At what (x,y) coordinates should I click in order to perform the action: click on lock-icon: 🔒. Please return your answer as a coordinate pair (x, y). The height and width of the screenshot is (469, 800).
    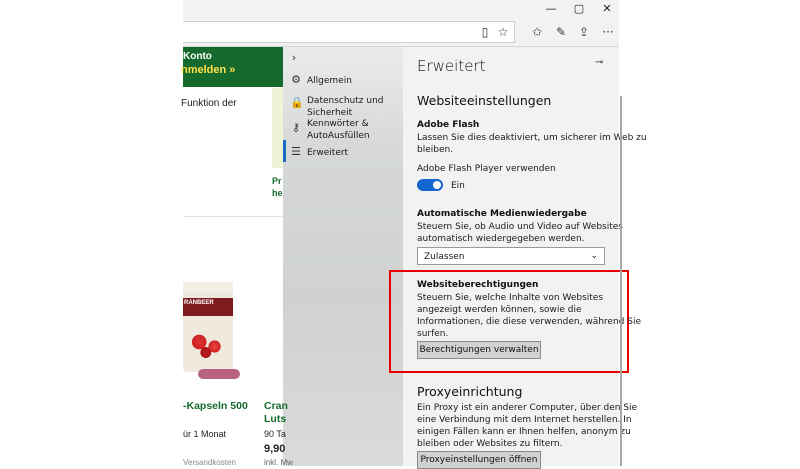
    Looking at the image, I should click on (297, 102).